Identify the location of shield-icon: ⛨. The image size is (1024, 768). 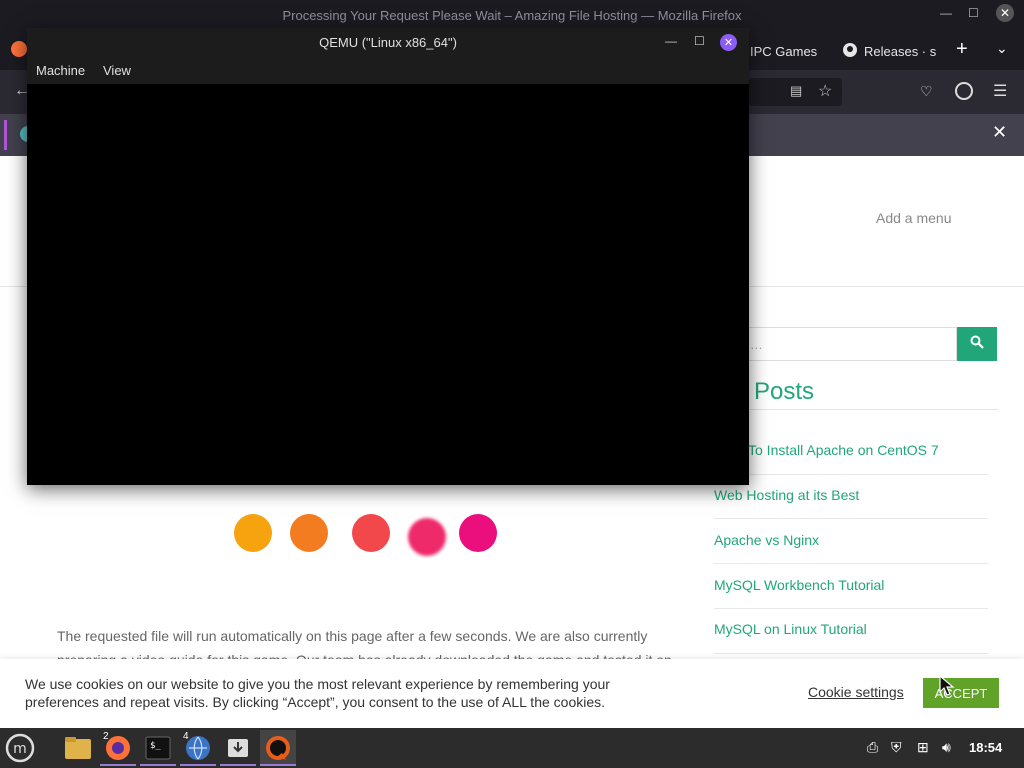
(896, 747).